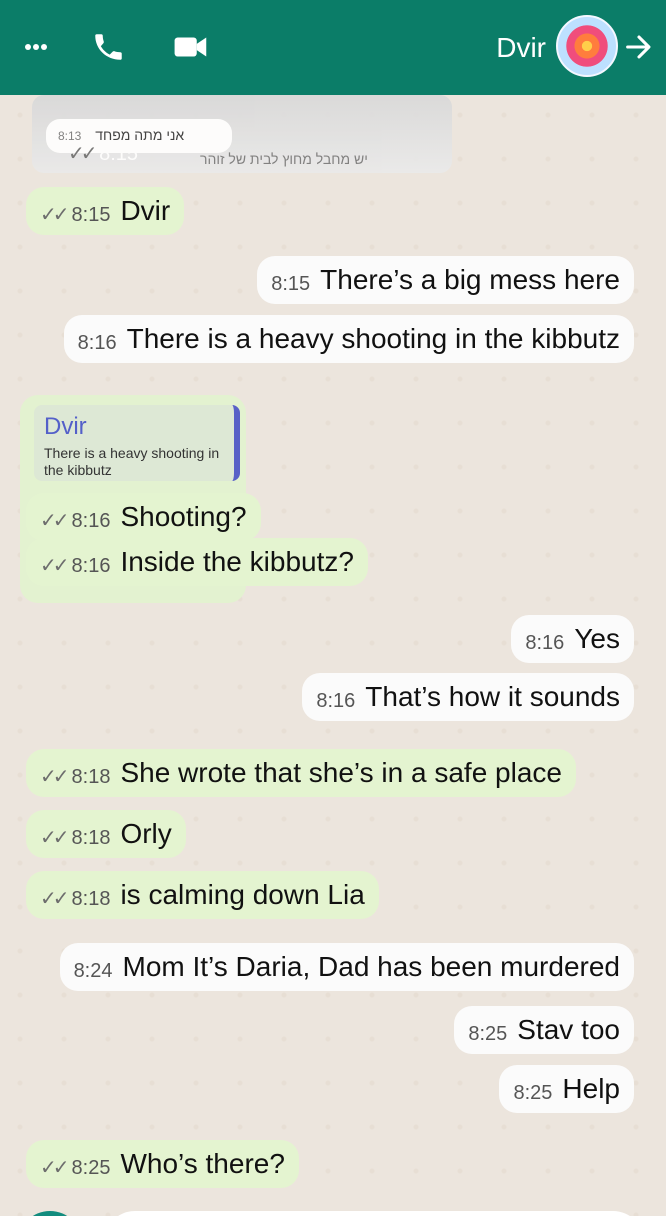  I want to click on message-bubble: 8:15 There’s a big mess here, so click(445, 280).